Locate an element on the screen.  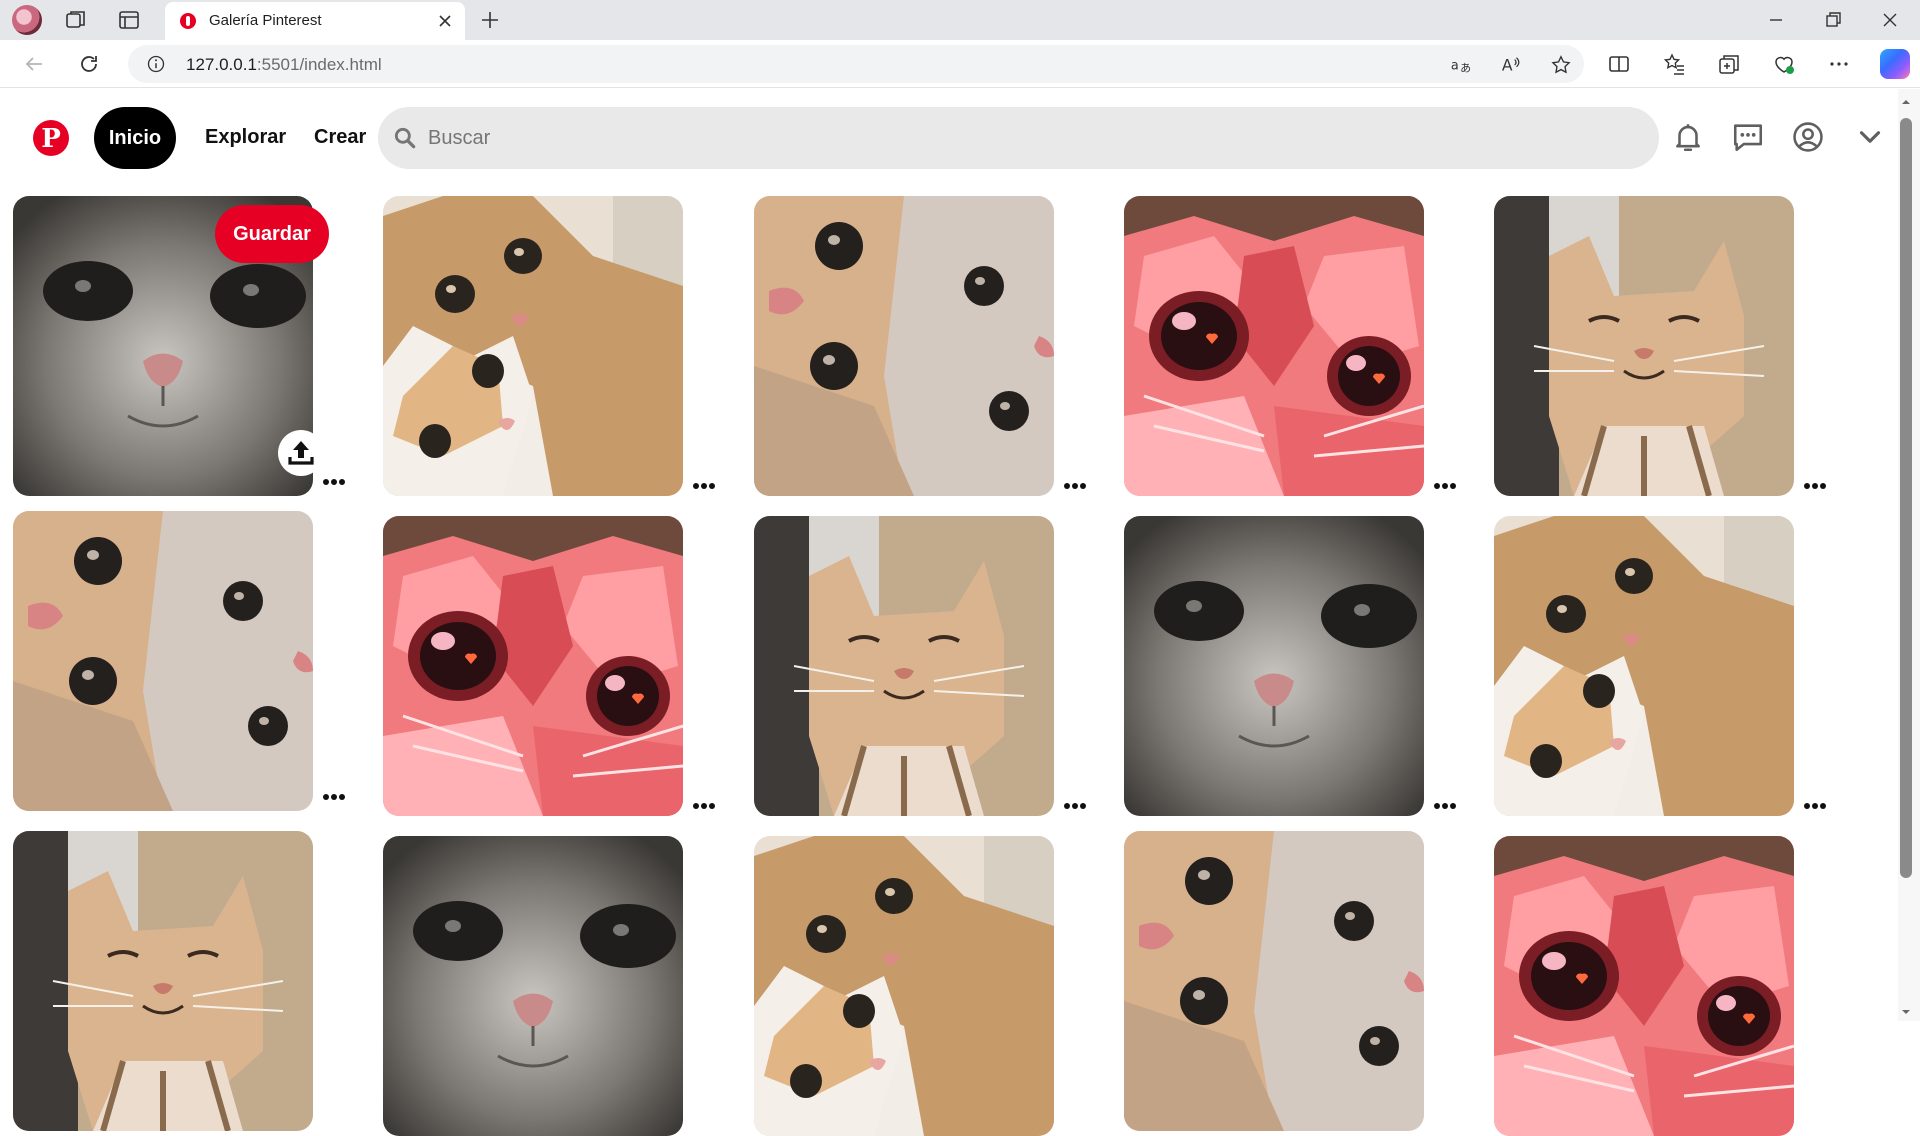
scroll-down-icon is located at coordinates (1906, 1012).